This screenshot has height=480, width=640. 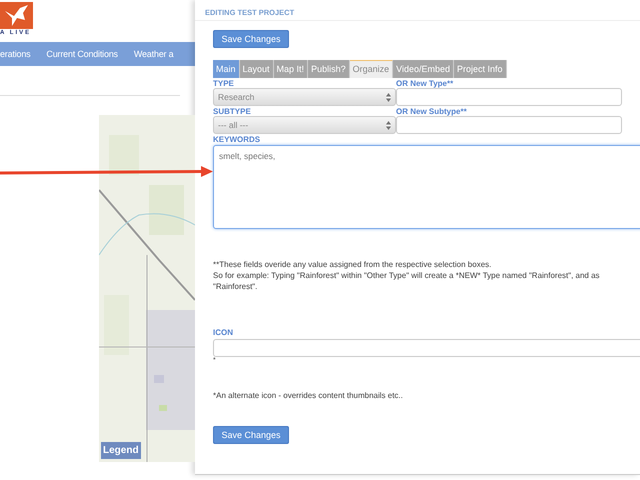 I want to click on select-field: Research, so click(x=304, y=97).